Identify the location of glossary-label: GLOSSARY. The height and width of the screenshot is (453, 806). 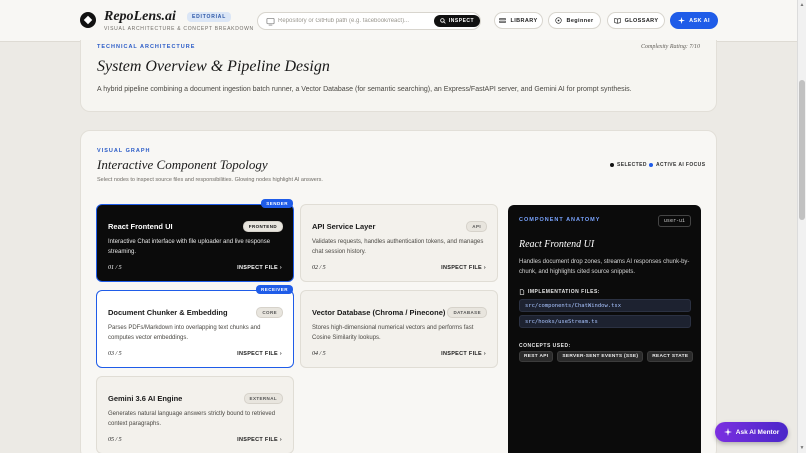
(641, 20).